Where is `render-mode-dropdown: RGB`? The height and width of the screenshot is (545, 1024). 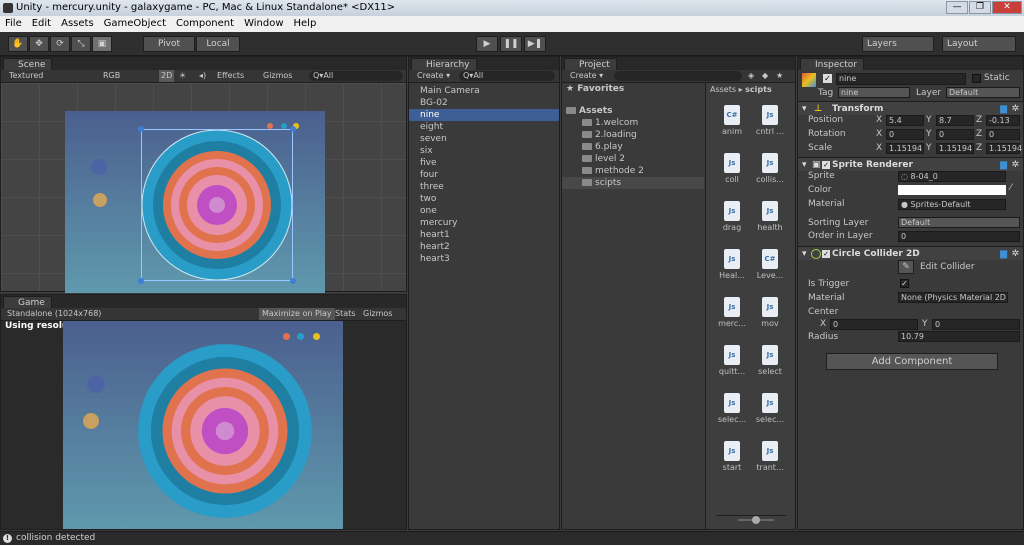 render-mode-dropdown: RGB is located at coordinates (111, 76).